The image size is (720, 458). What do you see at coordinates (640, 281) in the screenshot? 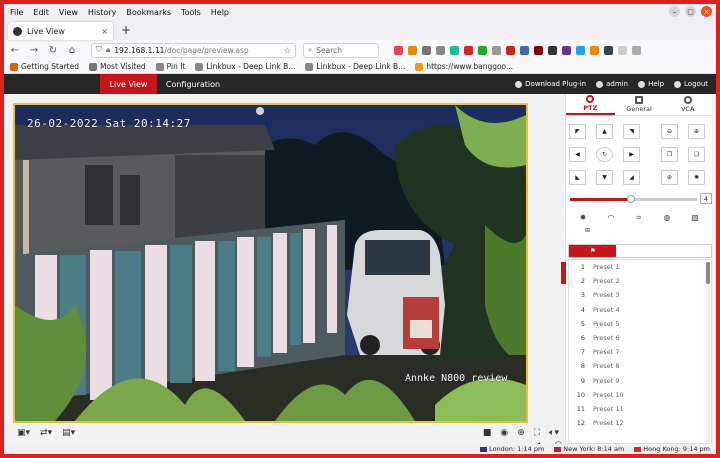
I see `list-item: 2 Preset 2` at bounding box center [640, 281].